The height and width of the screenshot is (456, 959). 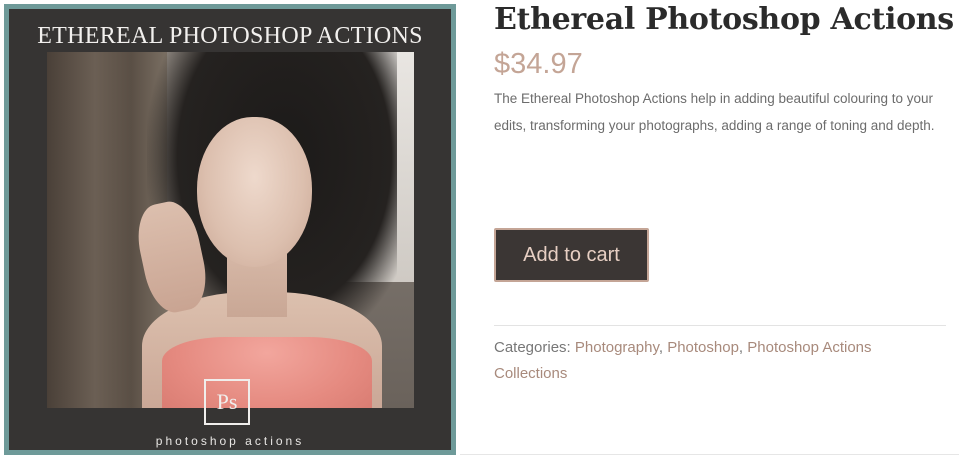 I want to click on photoshop-logo-icon: Ps, so click(x=227, y=402).